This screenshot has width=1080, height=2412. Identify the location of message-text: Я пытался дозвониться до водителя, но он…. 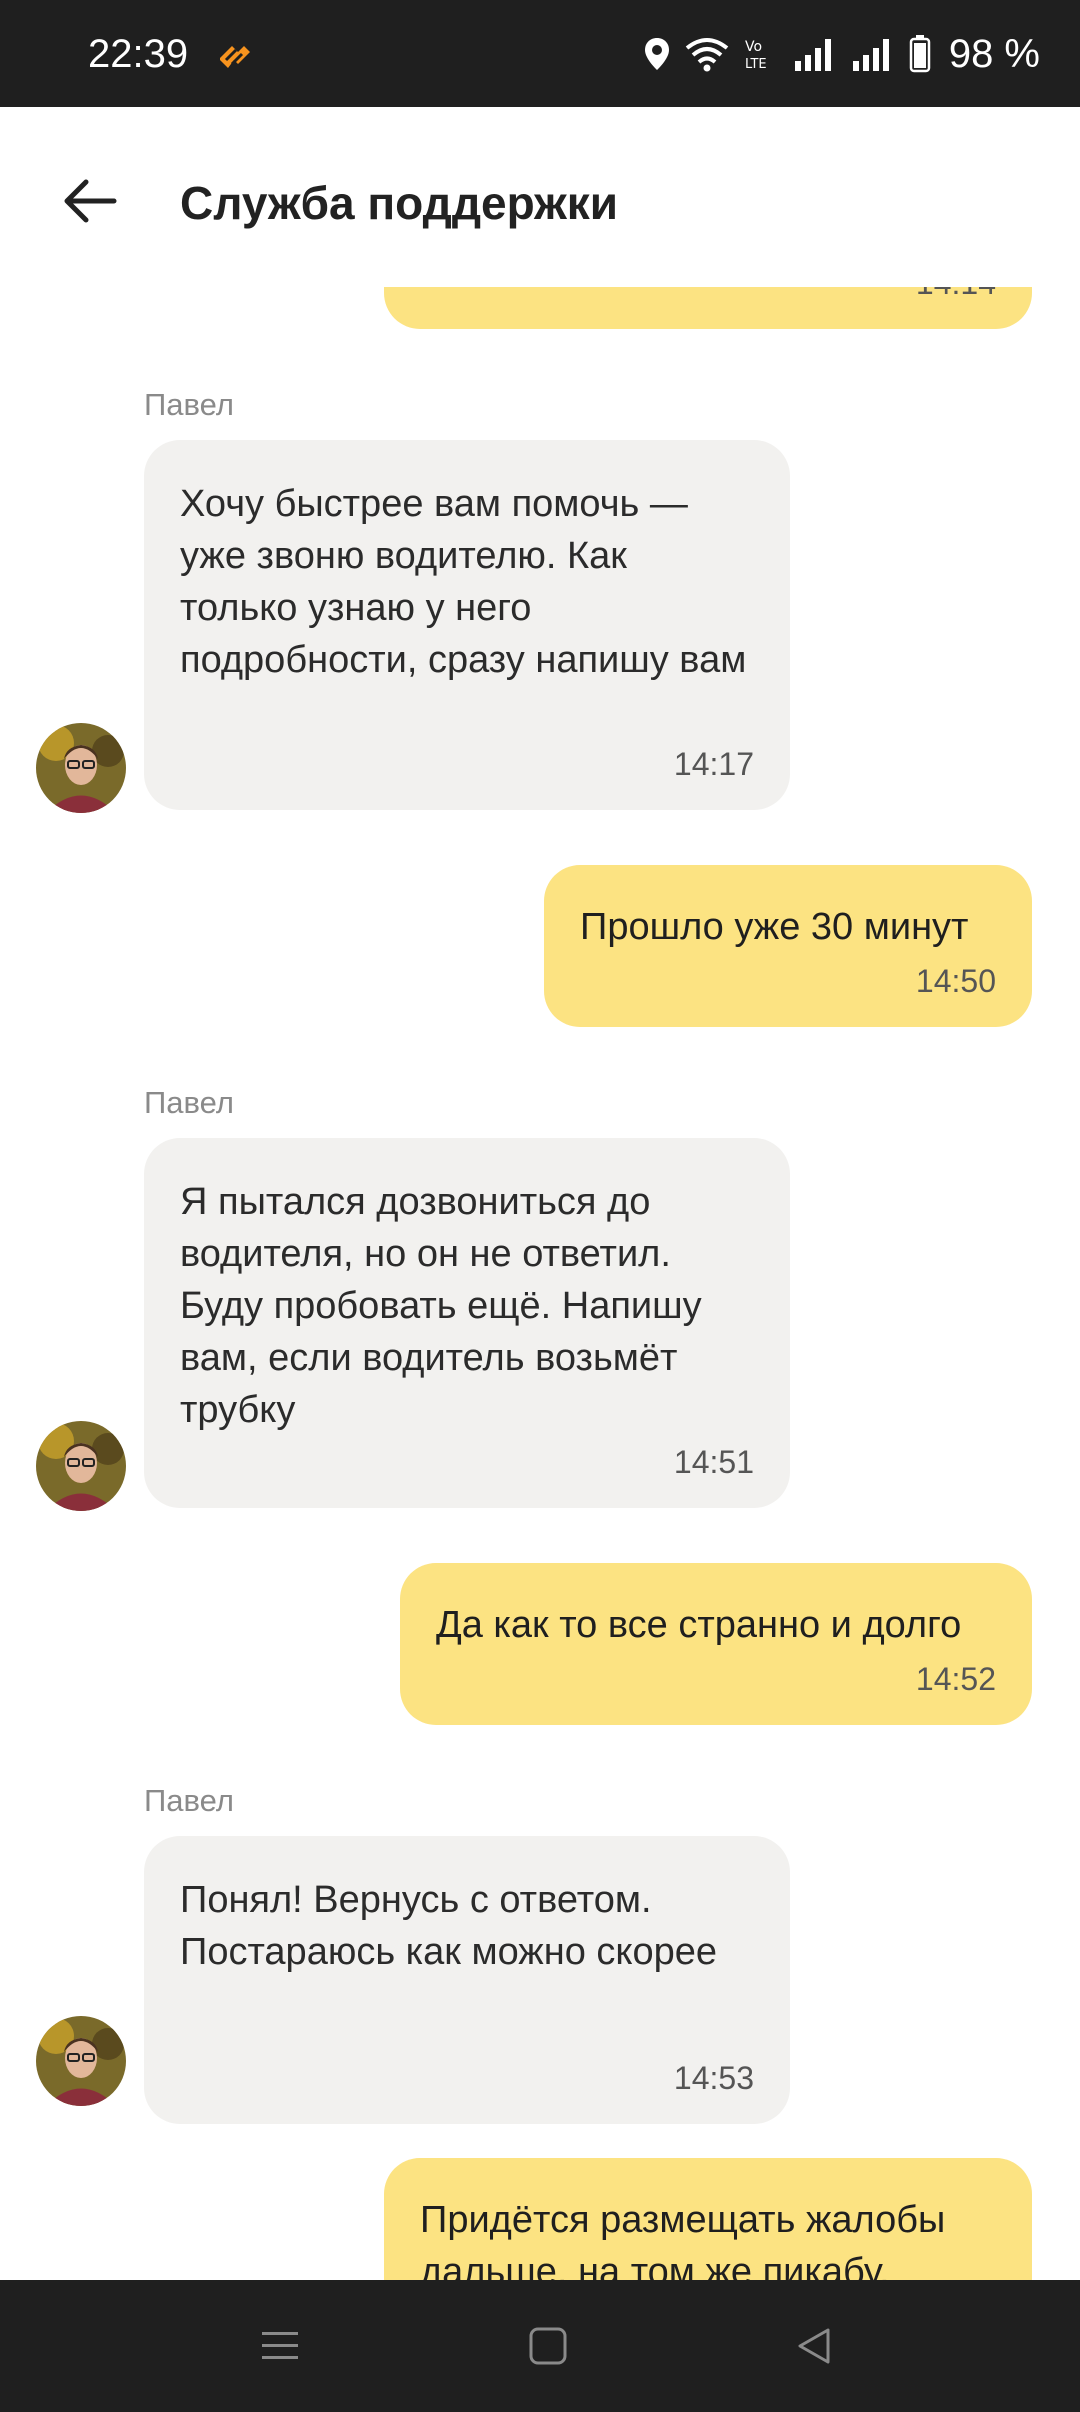
(441, 1306).